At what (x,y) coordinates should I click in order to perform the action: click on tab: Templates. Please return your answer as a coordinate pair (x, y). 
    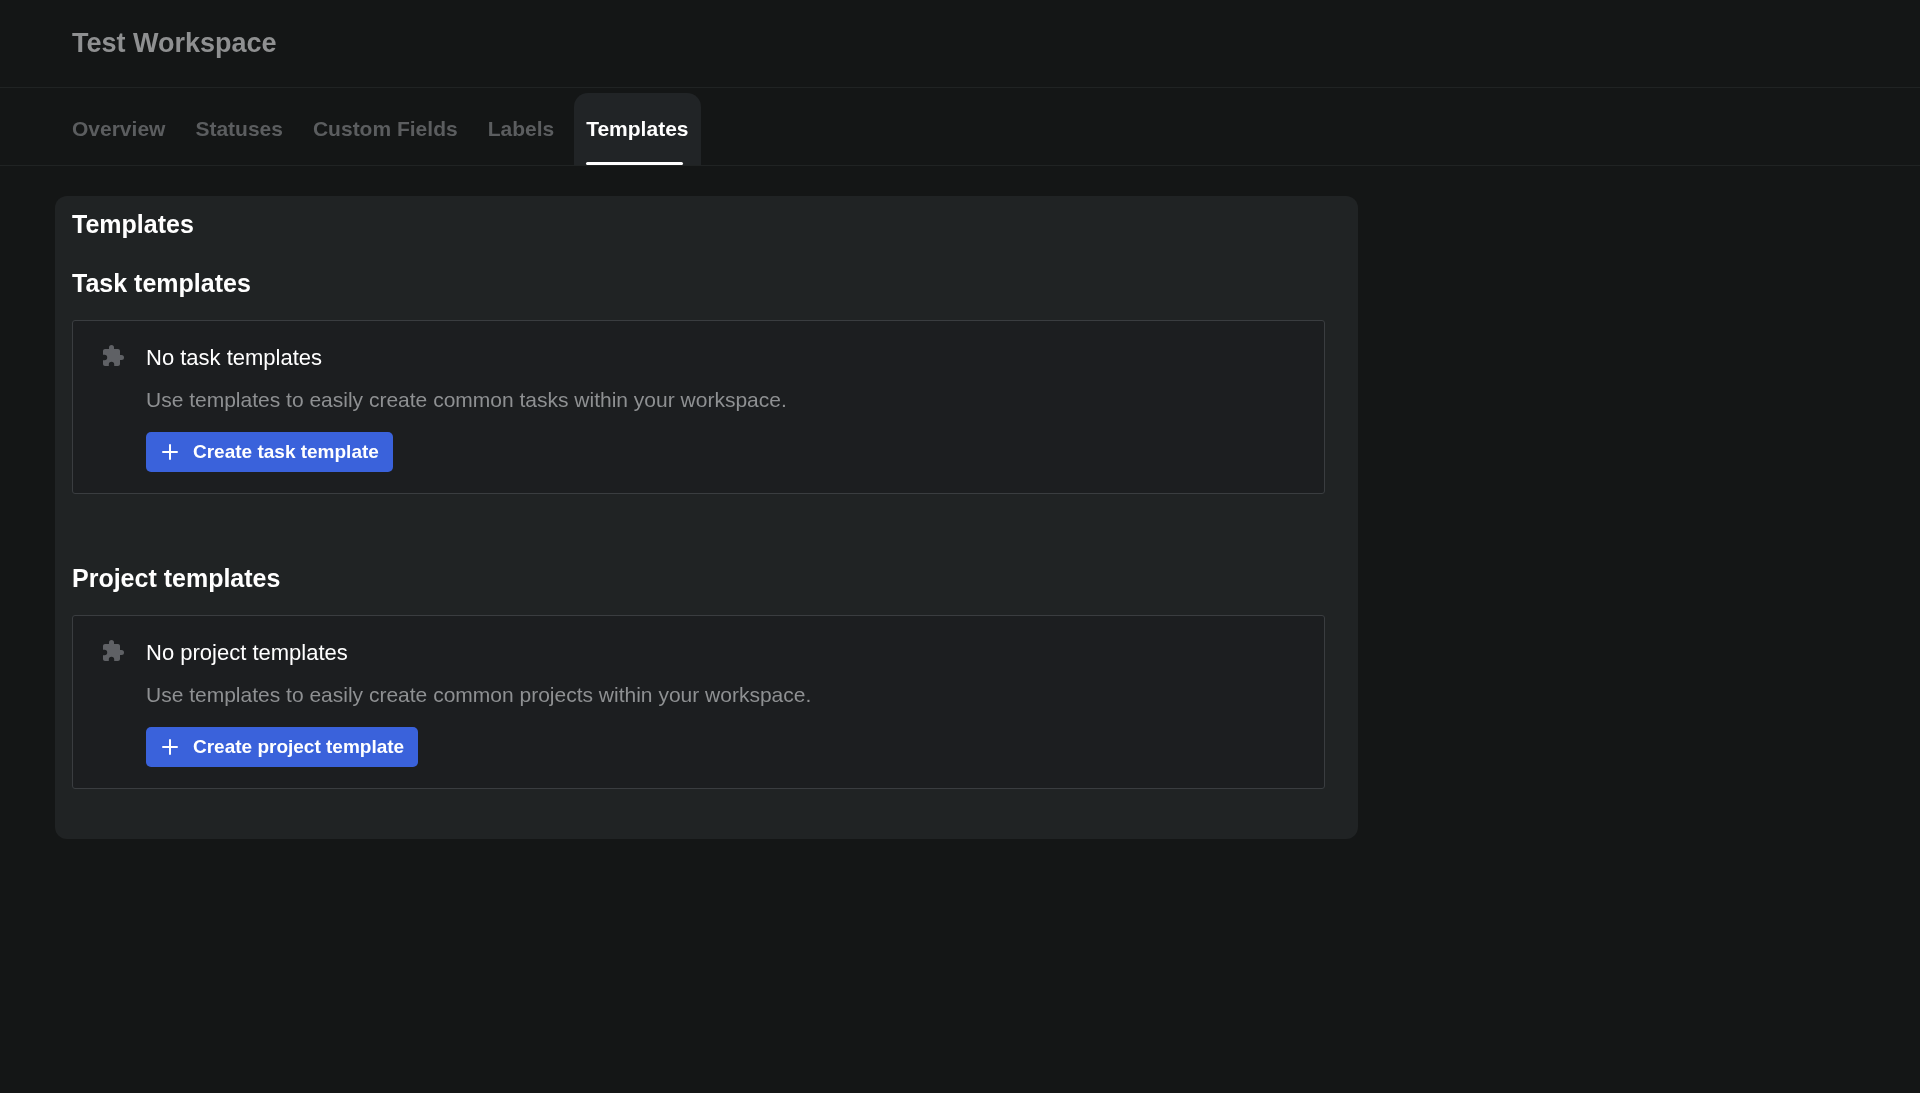
    Looking at the image, I should click on (637, 129).